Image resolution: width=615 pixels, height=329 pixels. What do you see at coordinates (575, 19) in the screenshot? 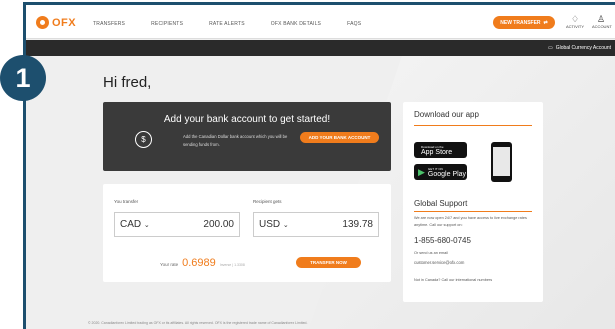
I see `bell-icon: ♢` at bounding box center [575, 19].